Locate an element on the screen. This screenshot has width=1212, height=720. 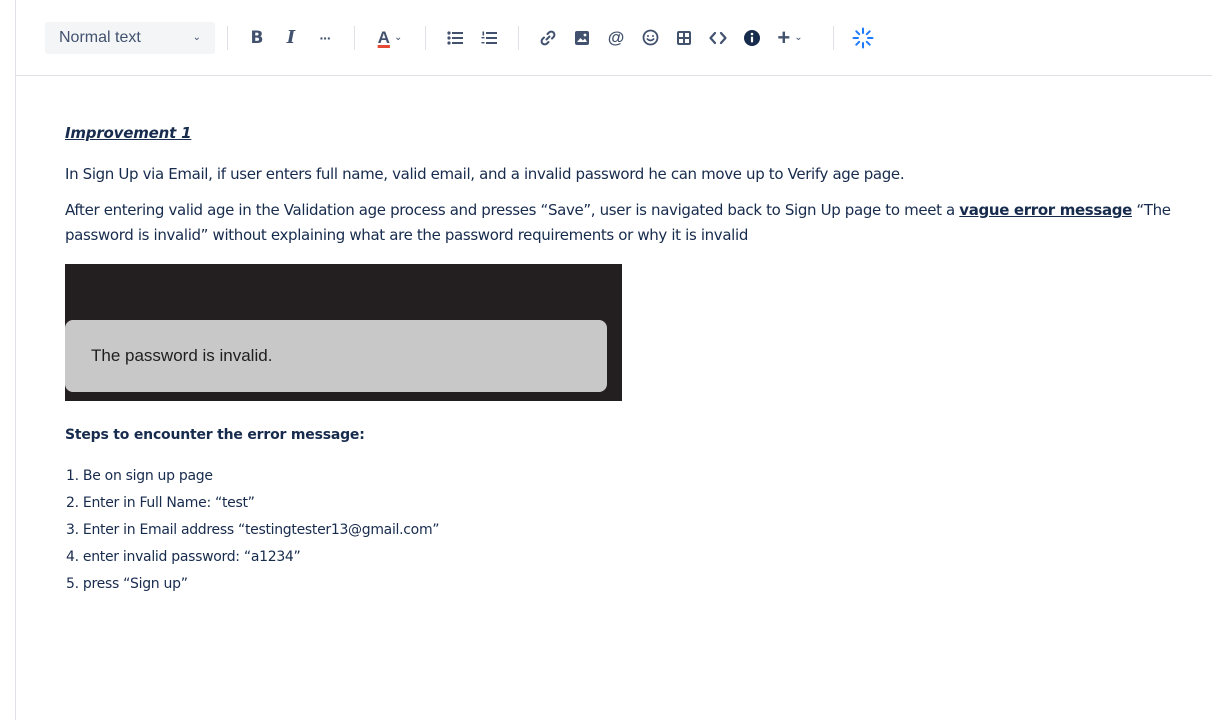
more-formatting-button: ··· is located at coordinates (325, 38).